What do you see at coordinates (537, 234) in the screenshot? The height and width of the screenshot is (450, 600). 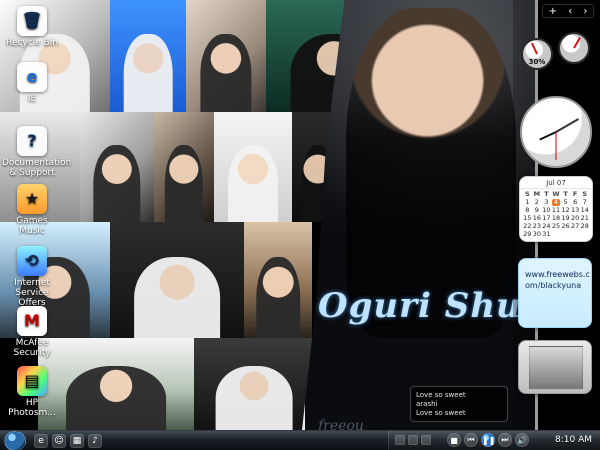 I see `calendar-day: 30` at bounding box center [537, 234].